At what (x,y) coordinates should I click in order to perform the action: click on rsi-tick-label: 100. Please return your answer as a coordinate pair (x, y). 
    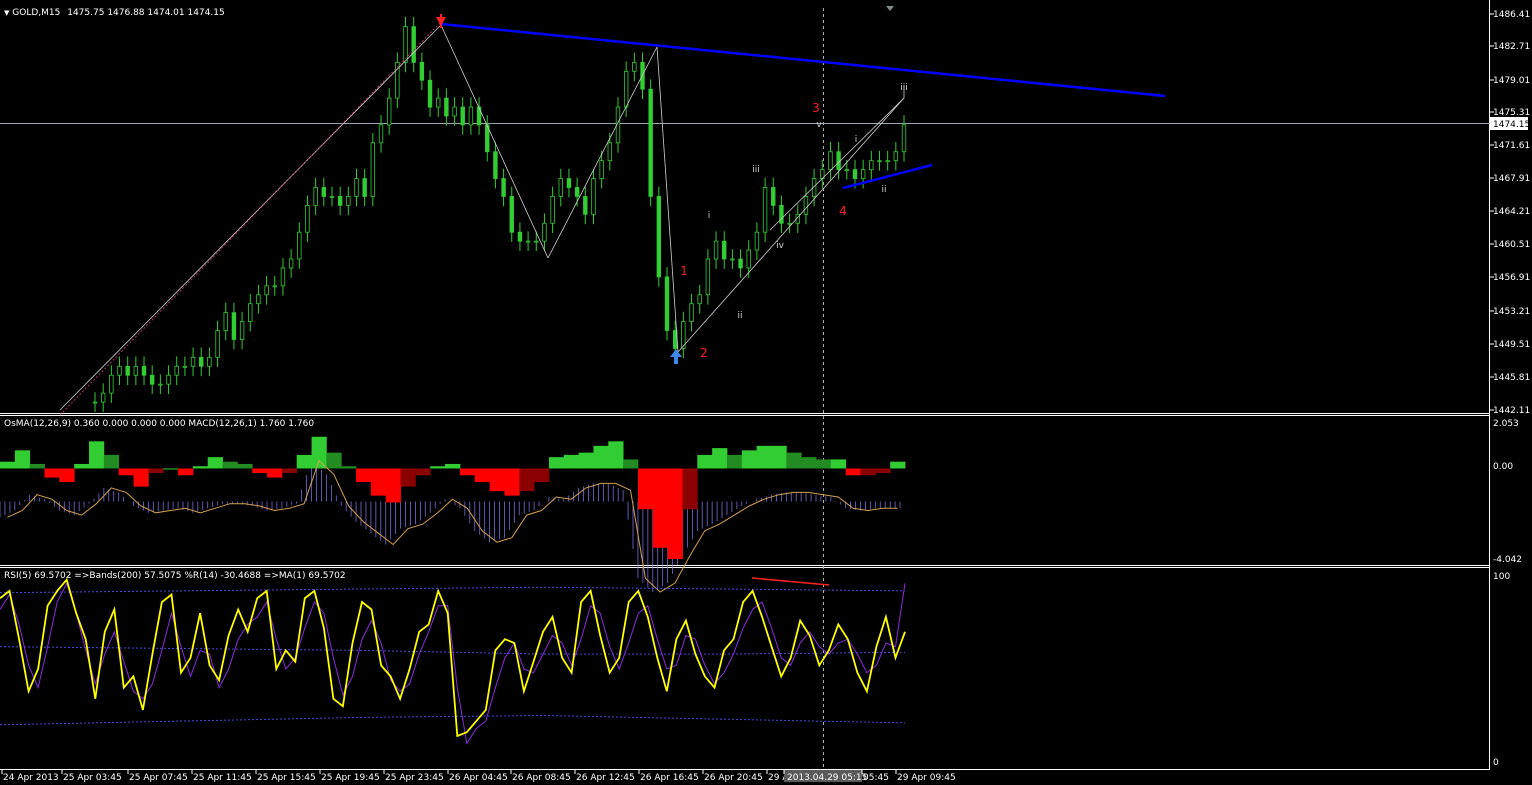
    Looking at the image, I should click on (1501, 577).